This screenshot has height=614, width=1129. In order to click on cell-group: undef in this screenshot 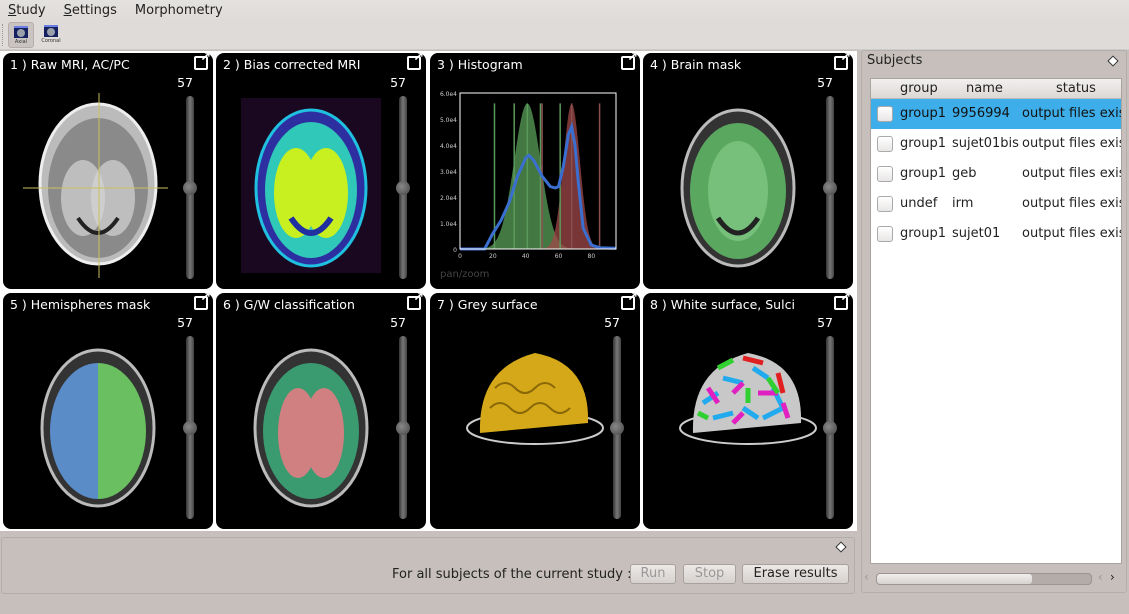, I will do `click(919, 203)`.